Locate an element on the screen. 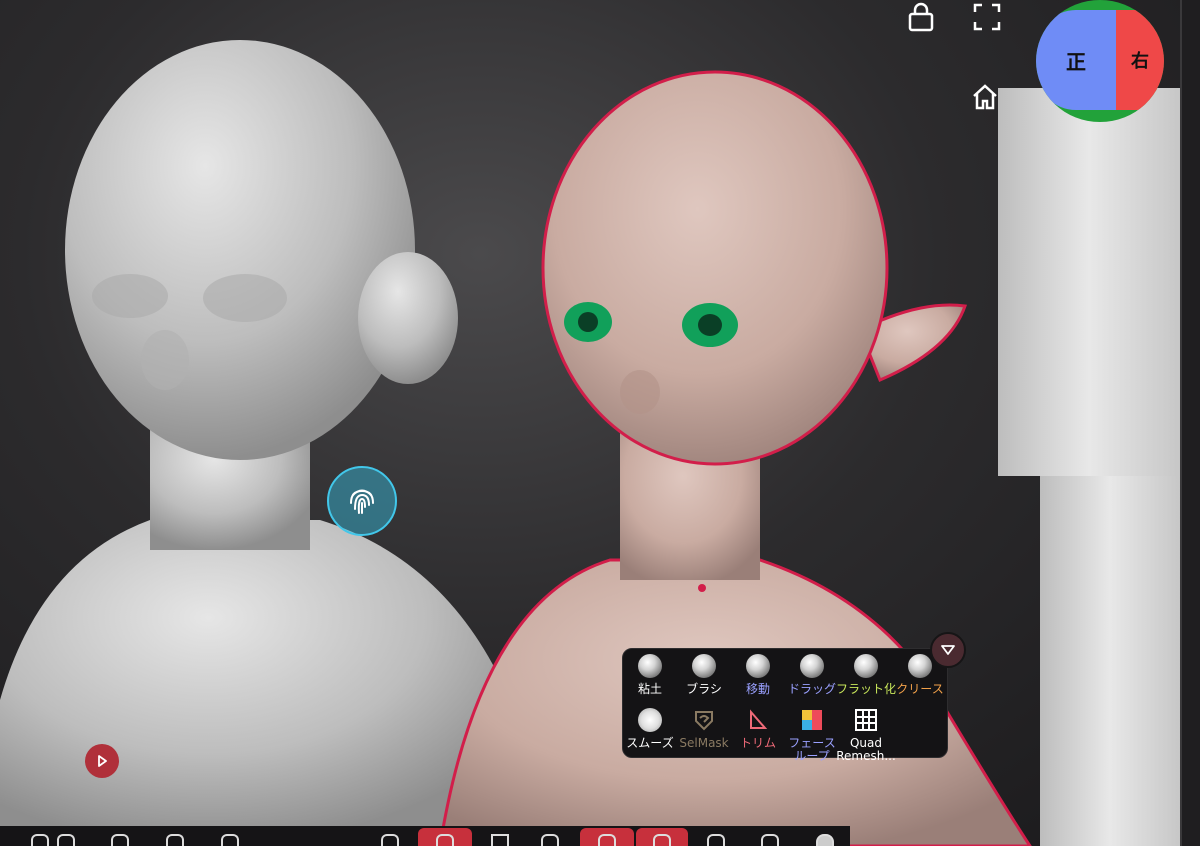  play-button is located at coordinates (102, 761).